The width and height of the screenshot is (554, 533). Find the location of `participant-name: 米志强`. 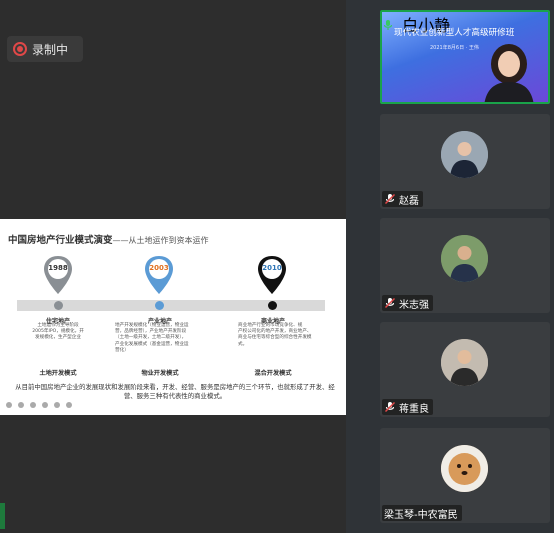

participant-name: 米志强 is located at coordinates (414, 305).